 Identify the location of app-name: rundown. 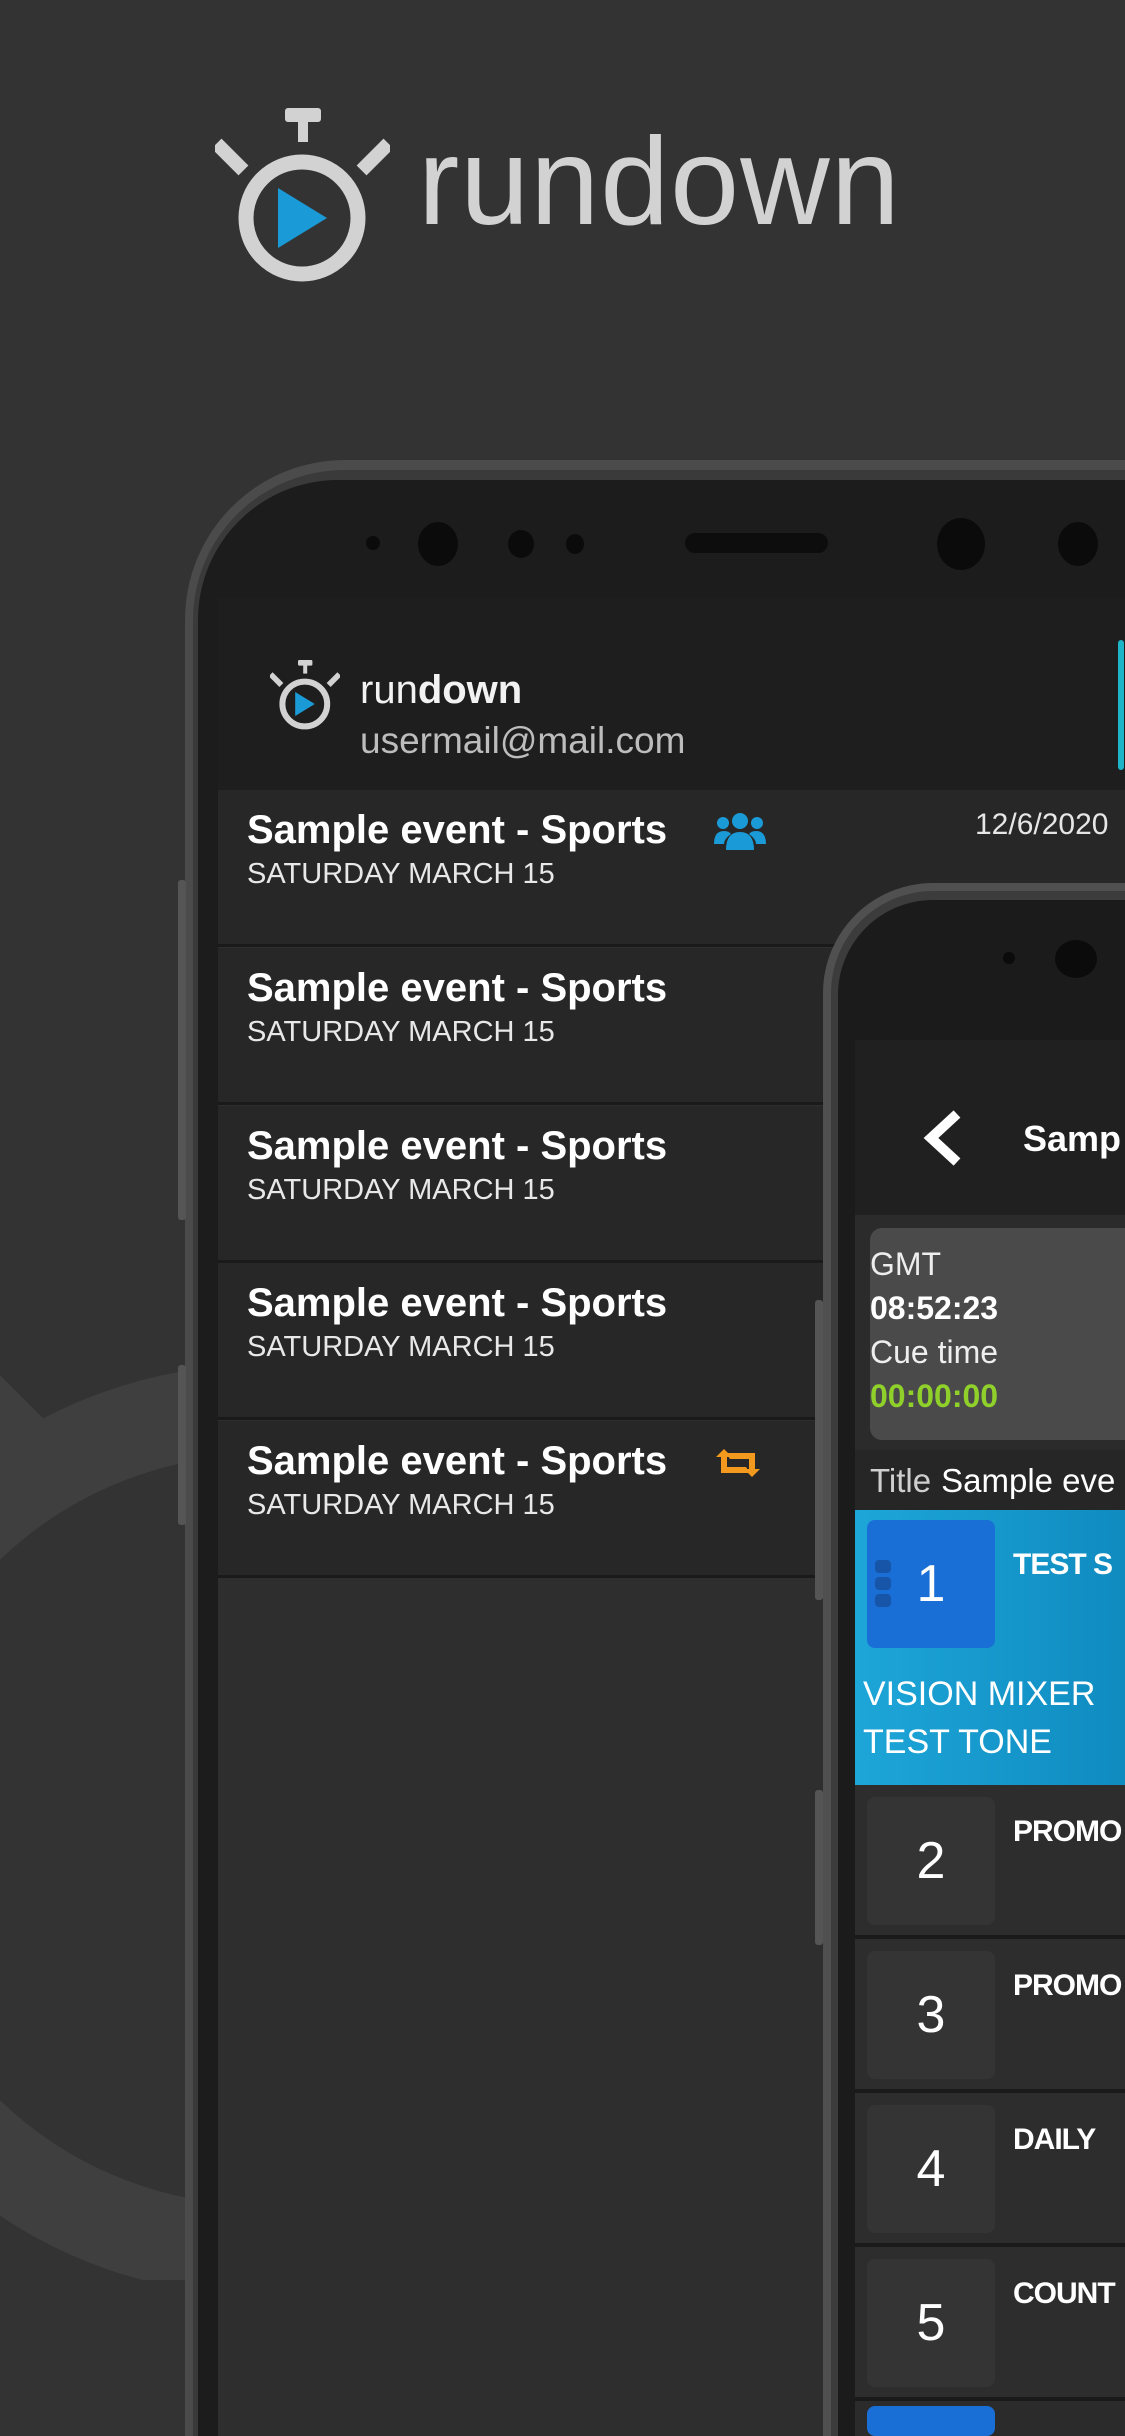
(441, 690).